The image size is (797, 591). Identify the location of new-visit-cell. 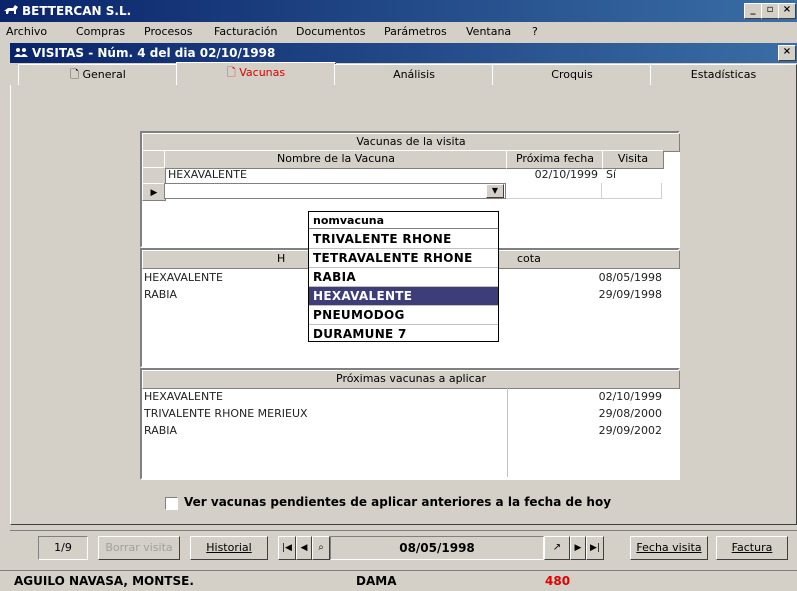
(632, 191).